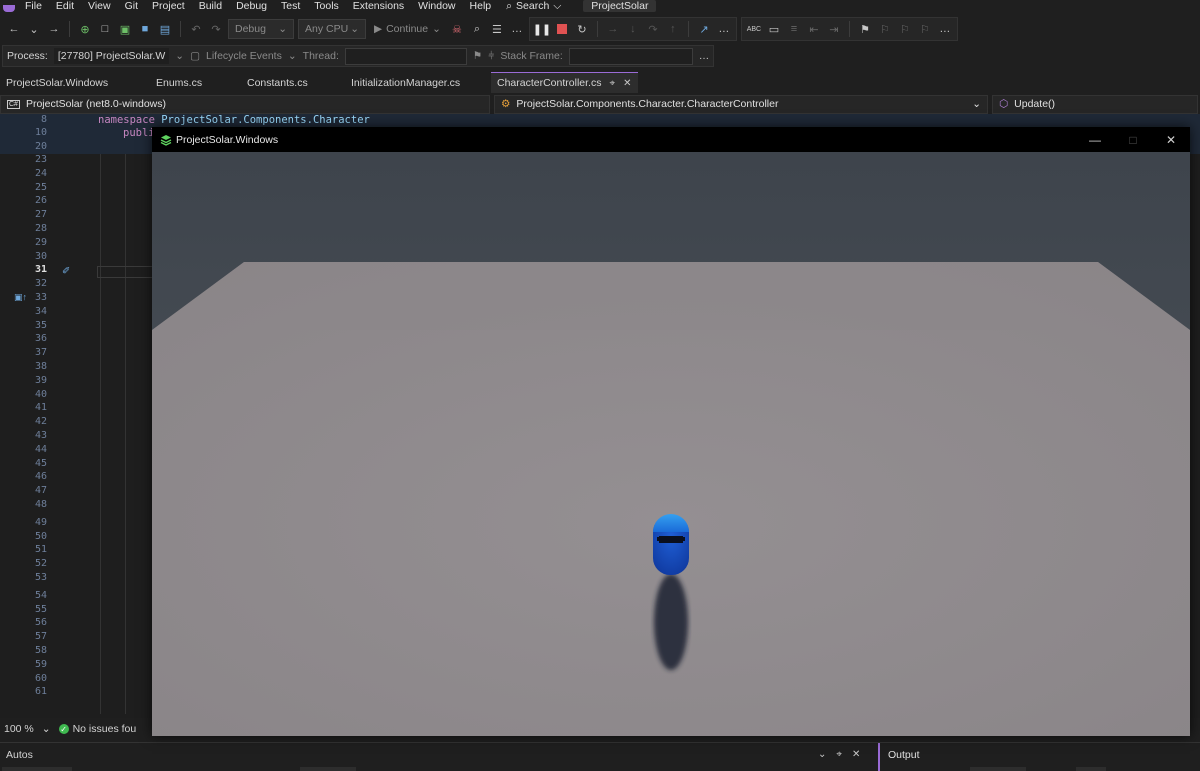 This screenshot has width=1200, height=771. Describe the element at coordinates (216, 29) in the screenshot. I see `redo-icon: ↷` at that location.